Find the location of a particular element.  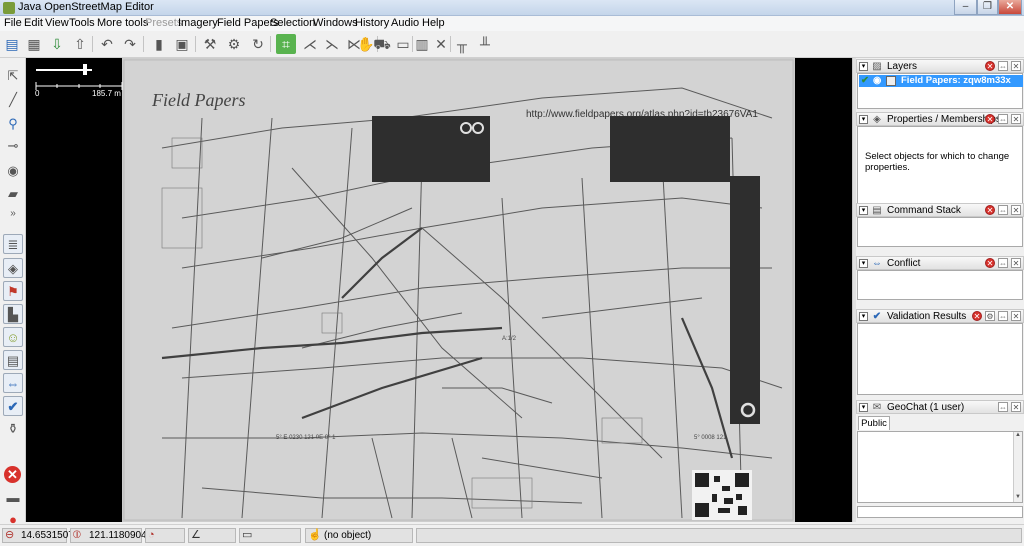

layer-active-icon: ✔ is located at coordinates (865, 81).